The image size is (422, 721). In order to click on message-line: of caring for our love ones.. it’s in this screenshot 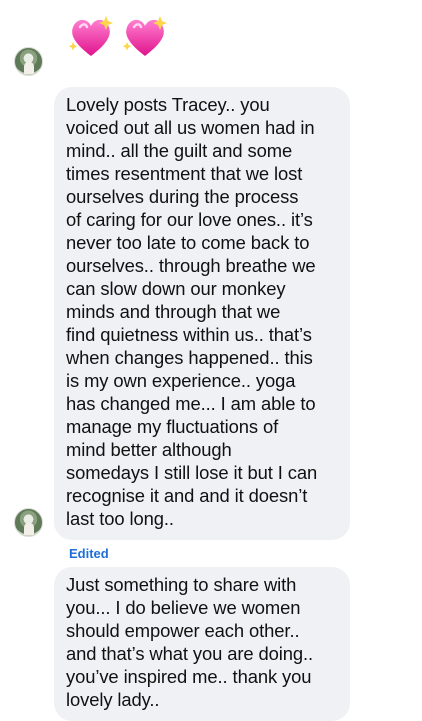, I will do `click(189, 219)`.